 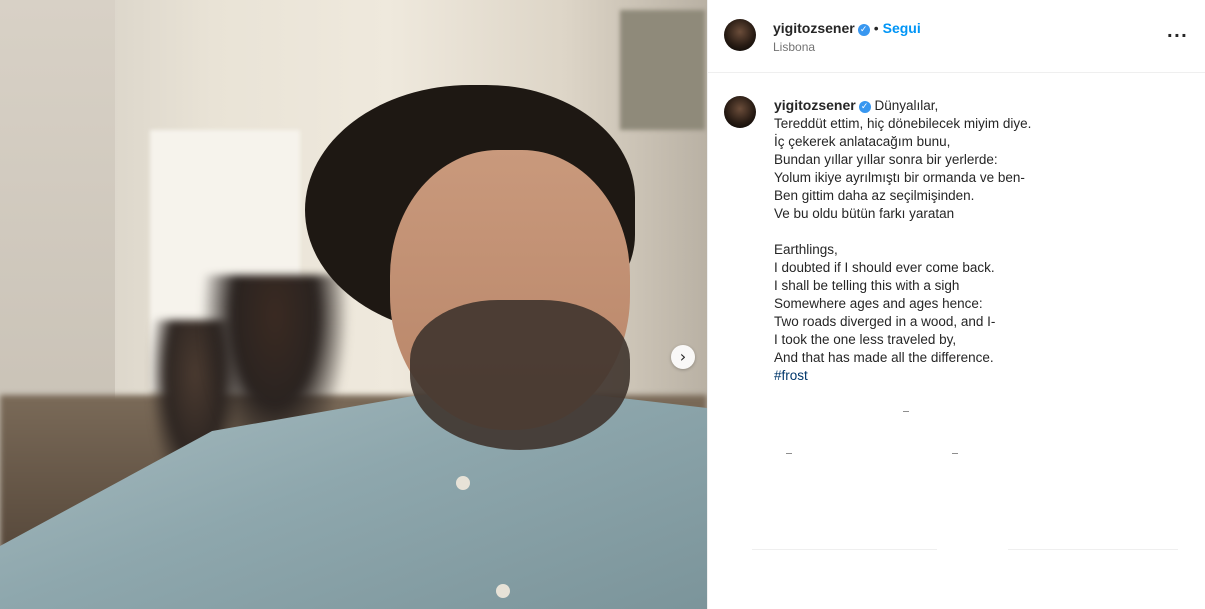 I want to click on caption-avatar, so click(x=740, y=112).